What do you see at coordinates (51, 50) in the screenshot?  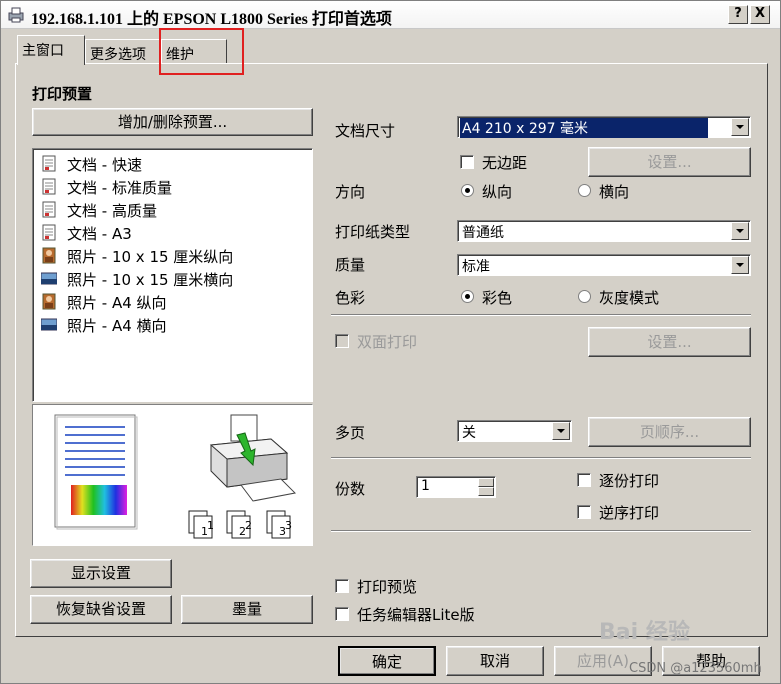 I see `tab-main: 主窗口` at bounding box center [51, 50].